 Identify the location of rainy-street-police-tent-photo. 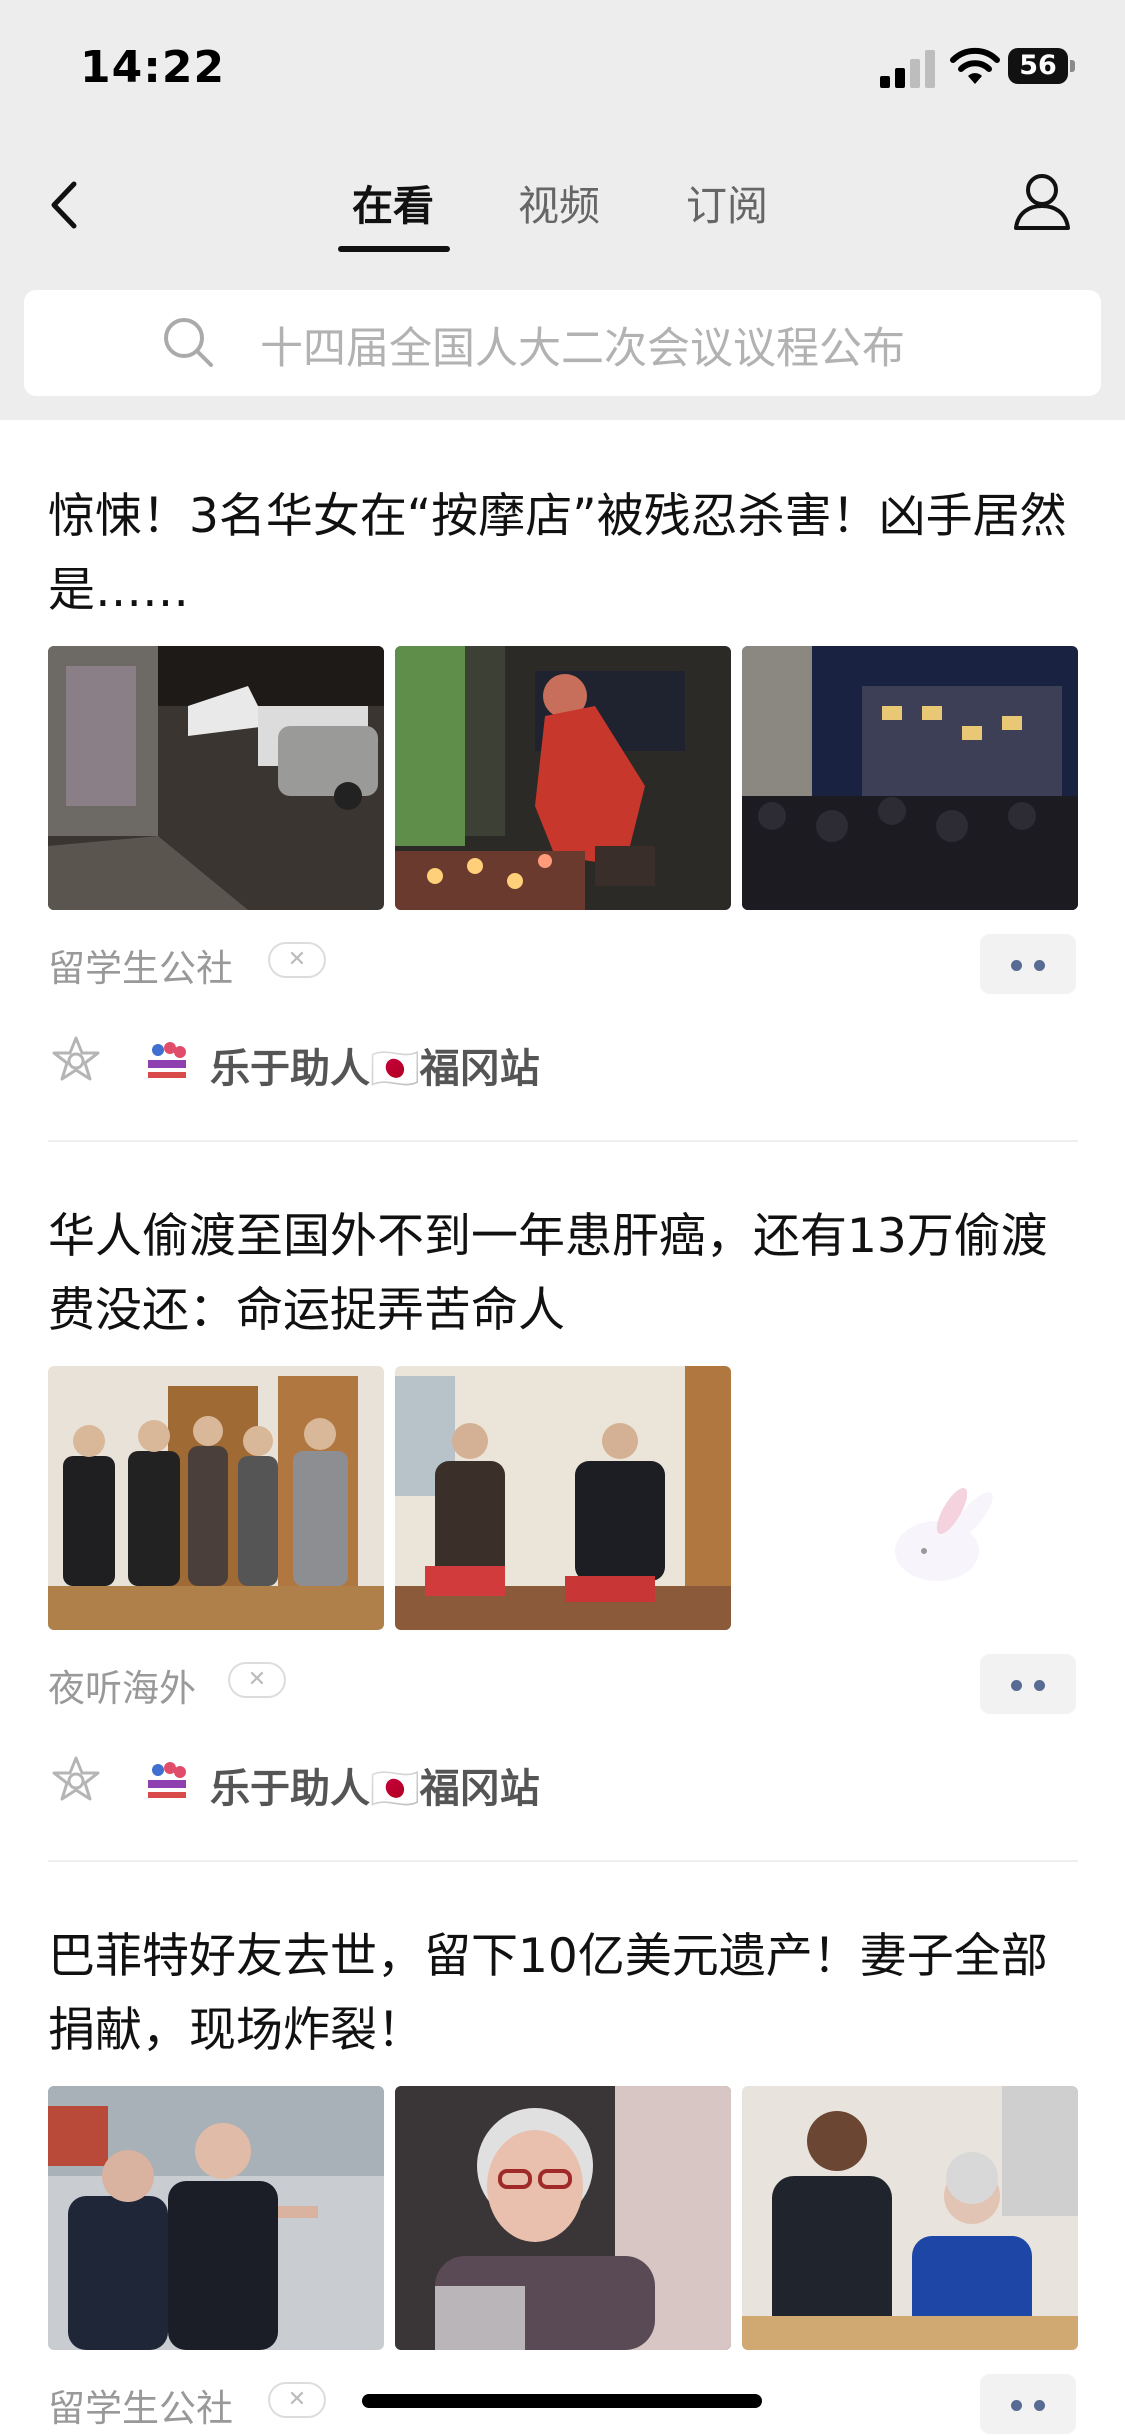
(216, 778).